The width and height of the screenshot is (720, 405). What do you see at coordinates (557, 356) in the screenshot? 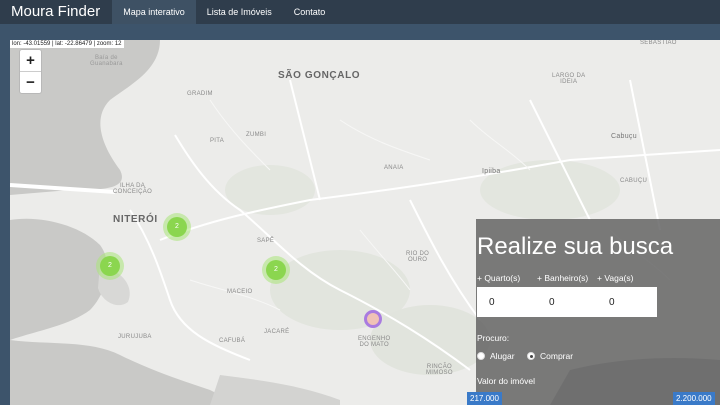
I see `radio-comprar-label: Comprar` at bounding box center [557, 356].